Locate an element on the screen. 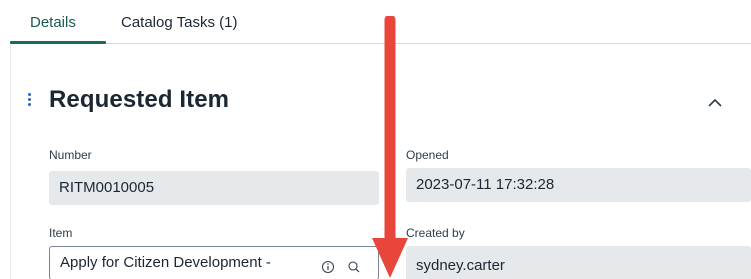  created-by-value: sydney.carter is located at coordinates (460, 265).